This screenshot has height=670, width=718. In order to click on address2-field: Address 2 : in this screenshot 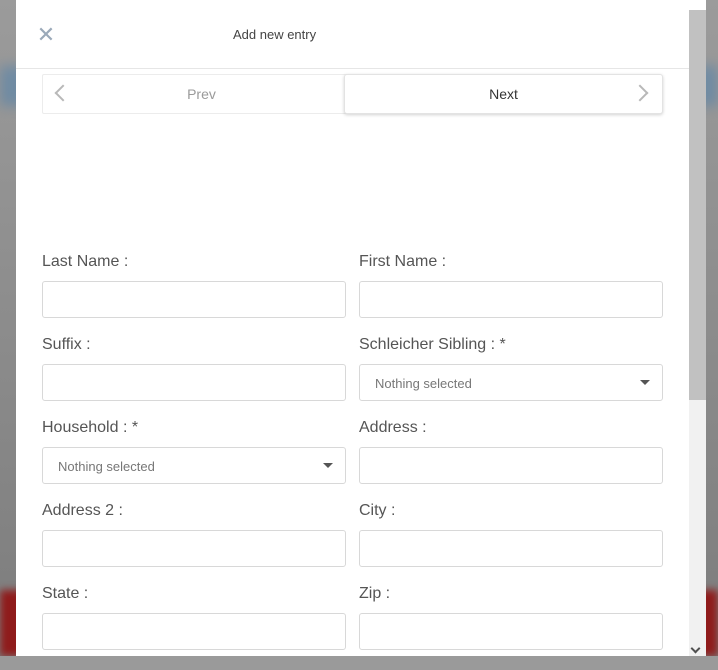, I will do `click(194, 534)`.